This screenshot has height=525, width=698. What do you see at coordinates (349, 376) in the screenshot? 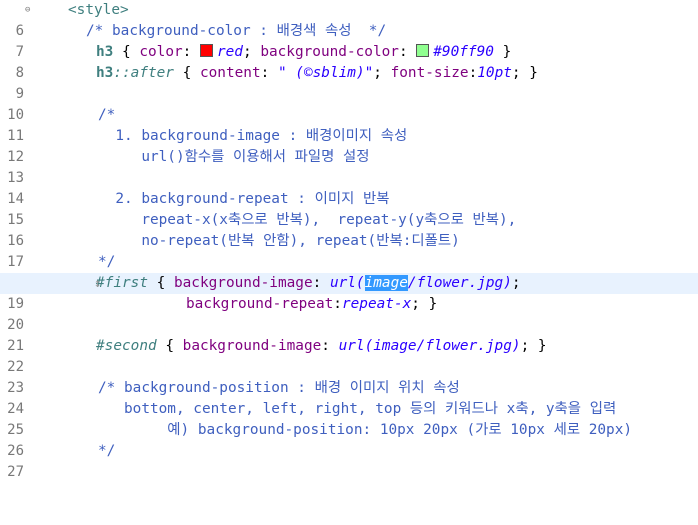
I see `code-line: 23` at bounding box center [349, 376].